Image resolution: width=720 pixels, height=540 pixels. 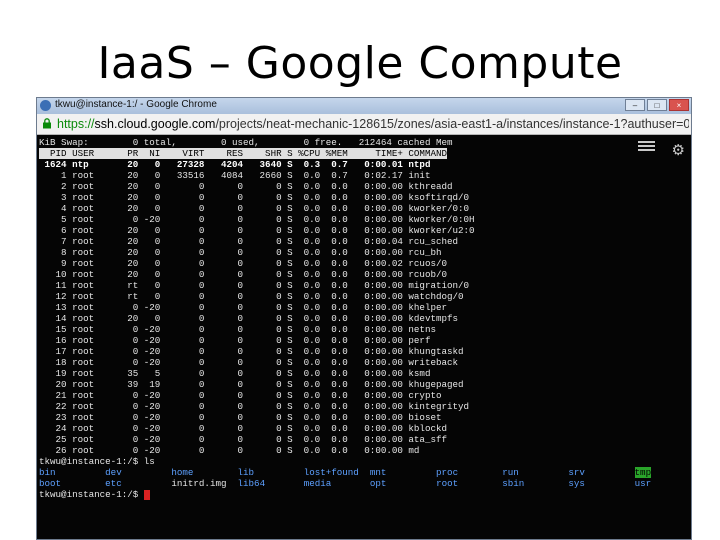 What do you see at coordinates (378, 472) in the screenshot?
I see `ls-entry: mnt` at bounding box center [378, 472].